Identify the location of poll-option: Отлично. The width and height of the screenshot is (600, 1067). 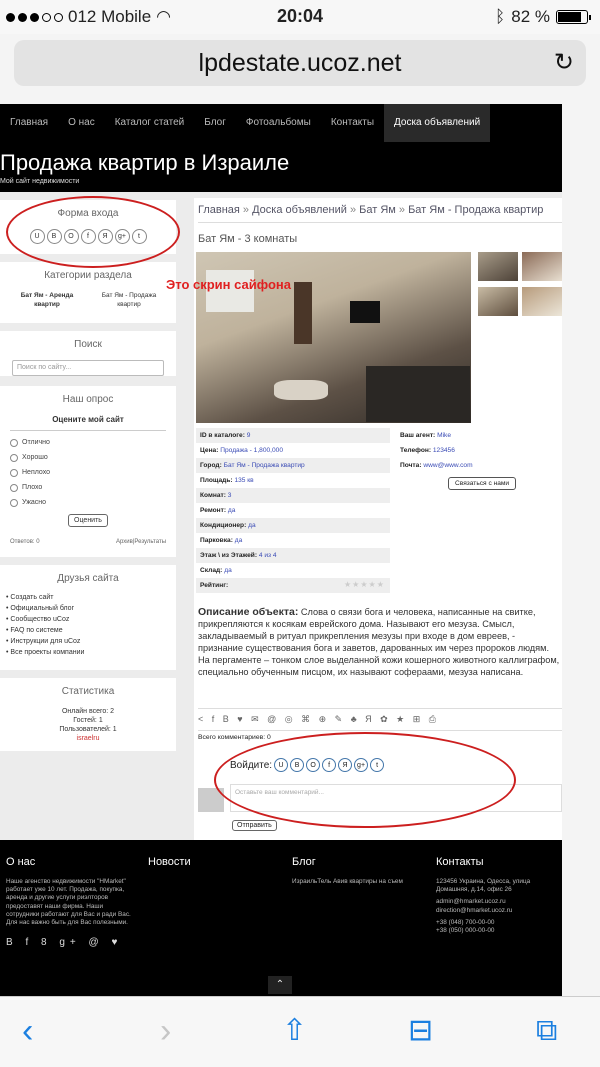
(88, 442).